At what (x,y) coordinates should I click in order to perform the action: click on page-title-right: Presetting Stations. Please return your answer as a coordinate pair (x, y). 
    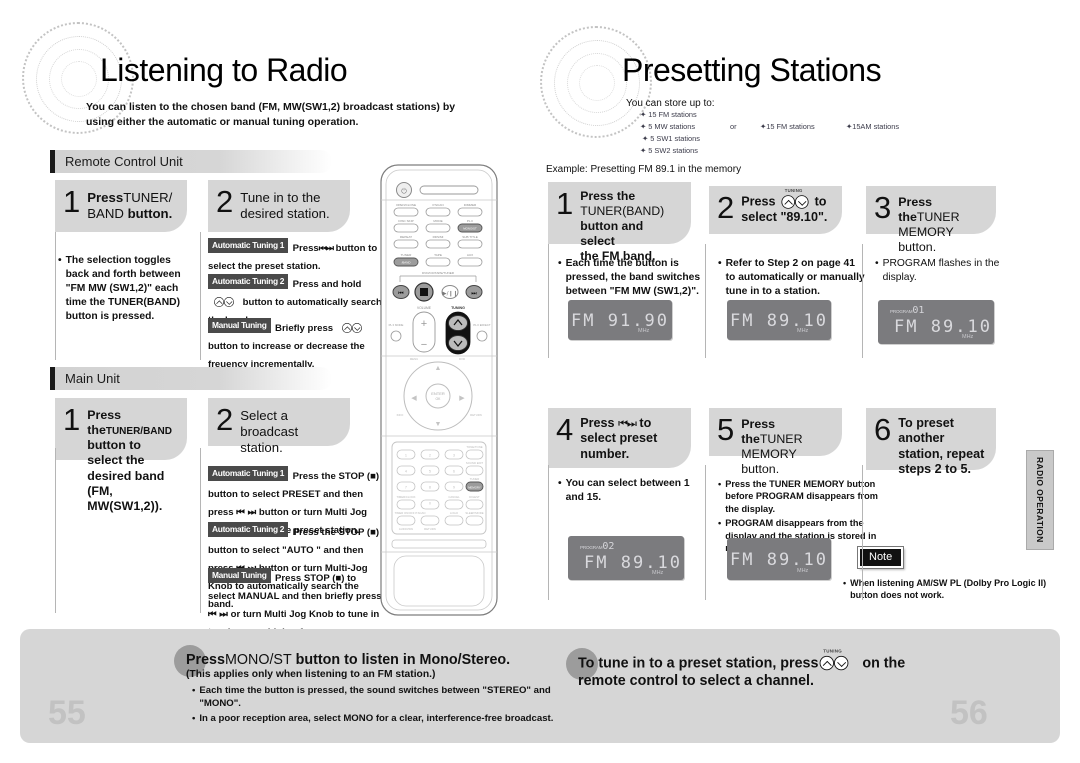
    Looking at the image, I should click on (752, 70).